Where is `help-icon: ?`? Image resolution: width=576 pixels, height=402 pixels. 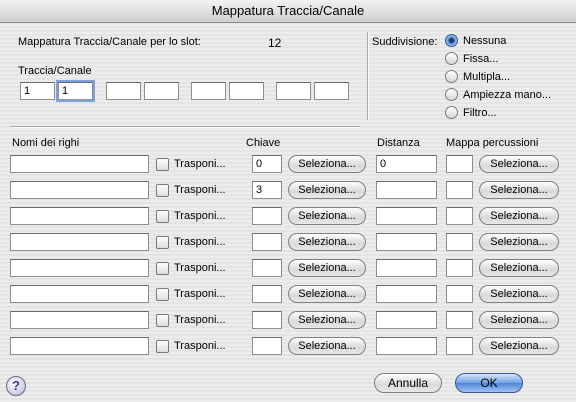
help-icon: ? is located at coordinates (16, 386).